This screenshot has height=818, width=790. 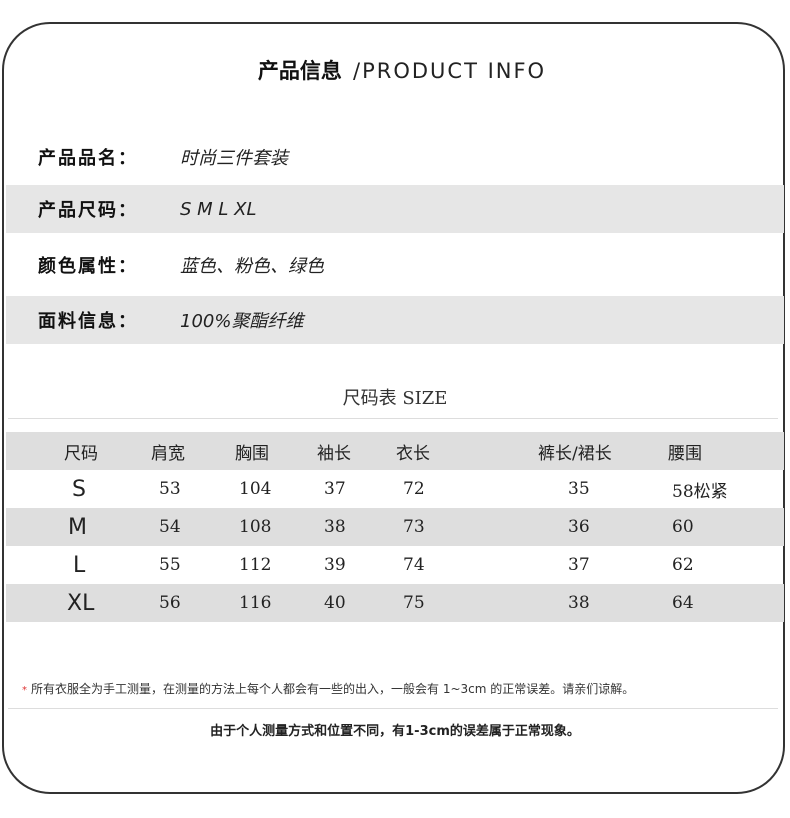 I want to click on page-title: 产品信息 /PRODUCT INFO, so click(x=395, y=71).